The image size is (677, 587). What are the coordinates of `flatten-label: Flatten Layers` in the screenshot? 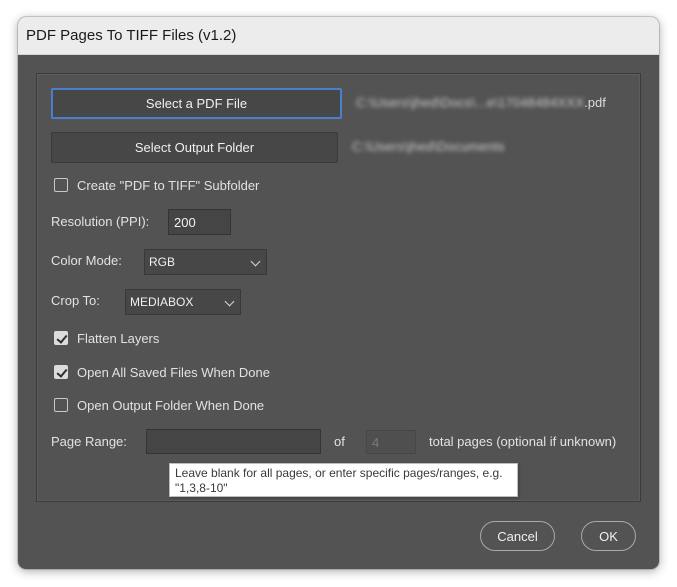 It's located at (118, 338).